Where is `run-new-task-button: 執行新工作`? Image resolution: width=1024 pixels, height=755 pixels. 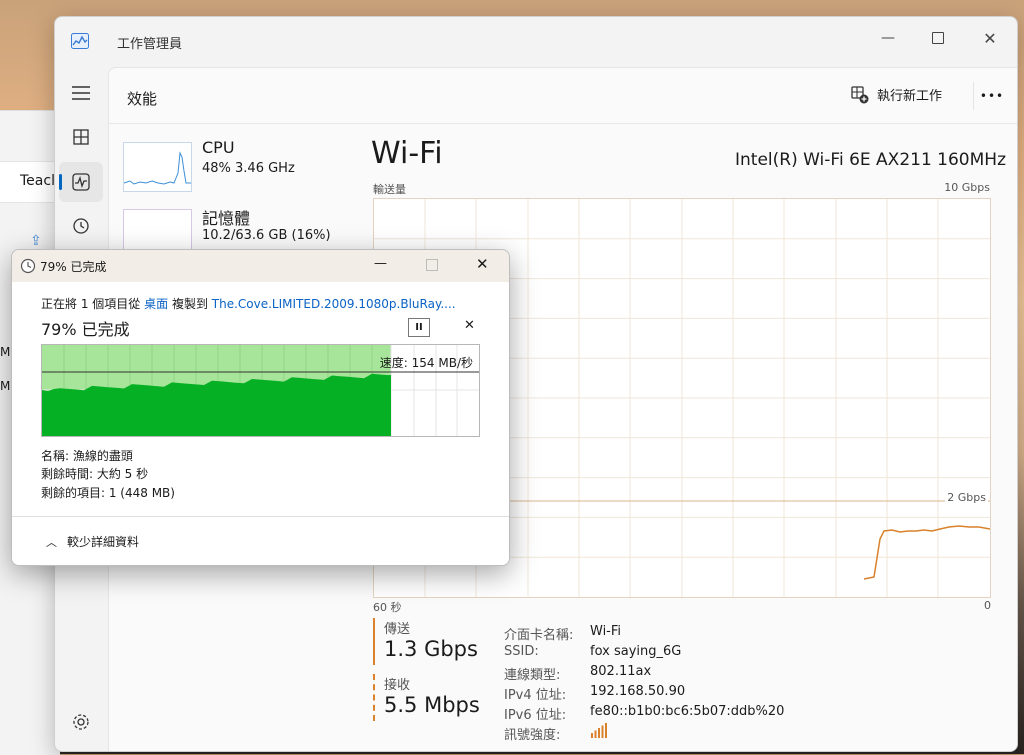 run-new-task-button: 執行新工作 is located at coordinates (896, 94).